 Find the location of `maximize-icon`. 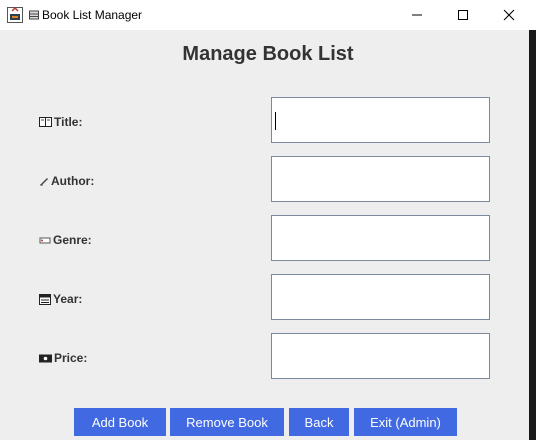

maximize-icon is located at coordinates (463, 15).